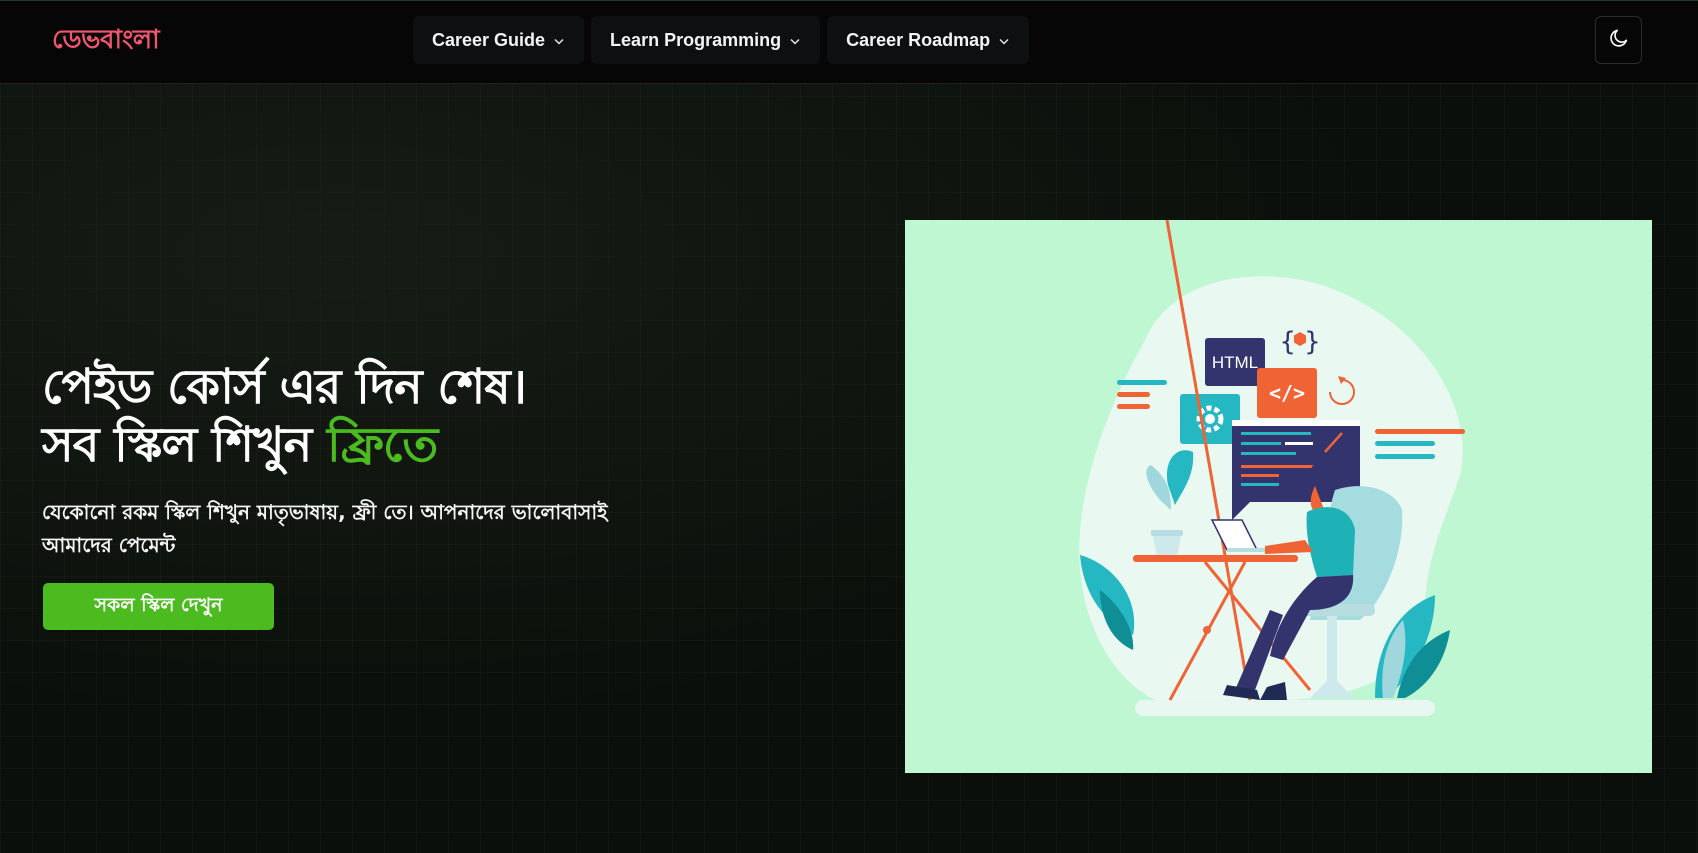 This screenshot has height=853, width=1698. I want to click on nav-career-guide: Career Guide, so click(499, 40).